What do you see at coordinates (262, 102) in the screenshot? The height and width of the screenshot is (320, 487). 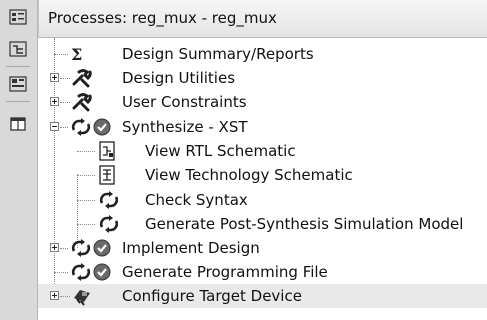 I see `tree-item-user-constraints: User Constraints` at bounding box center [262, 102].